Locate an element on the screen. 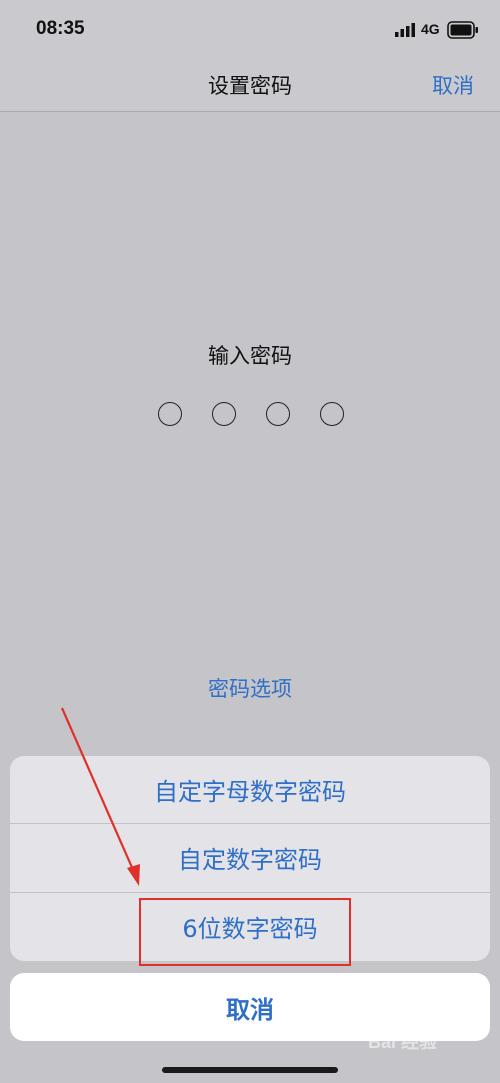  network-type-label: 4G is located at coordinates (430, 29).